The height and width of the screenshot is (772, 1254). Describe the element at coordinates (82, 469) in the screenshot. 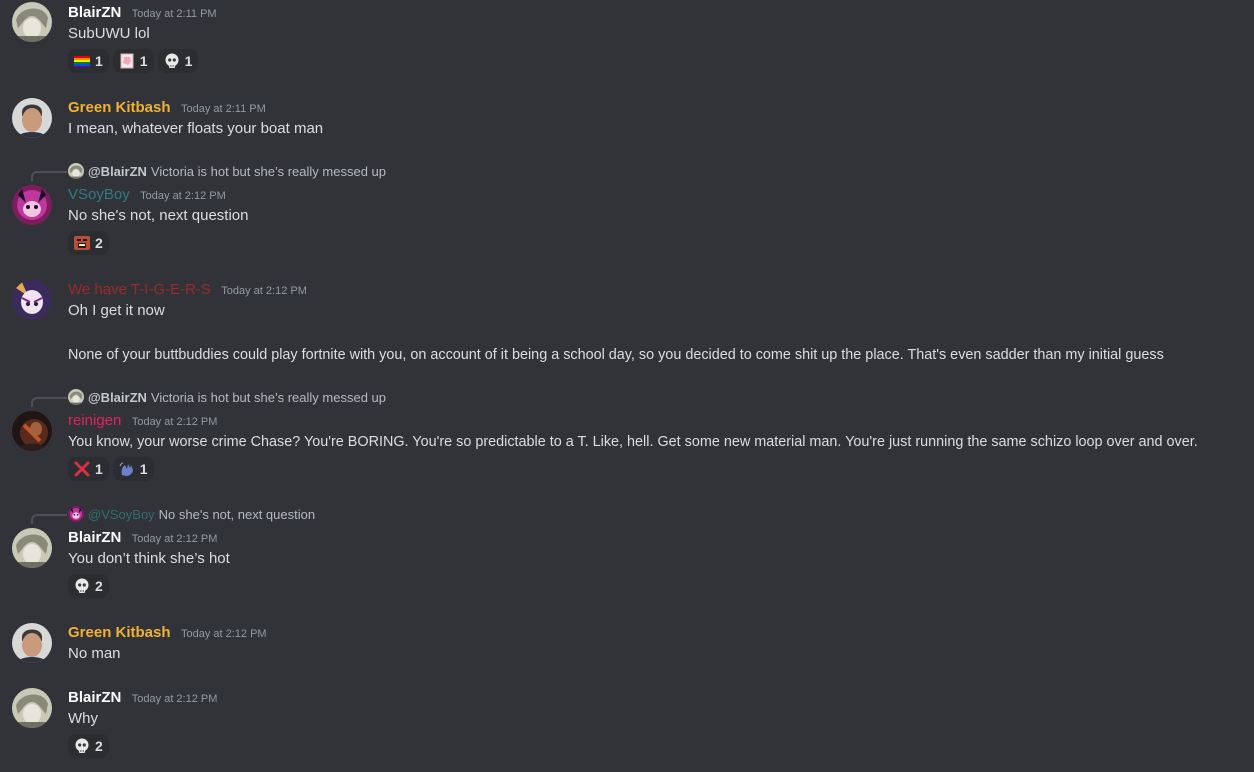

I see `red-x-icon` at that location.